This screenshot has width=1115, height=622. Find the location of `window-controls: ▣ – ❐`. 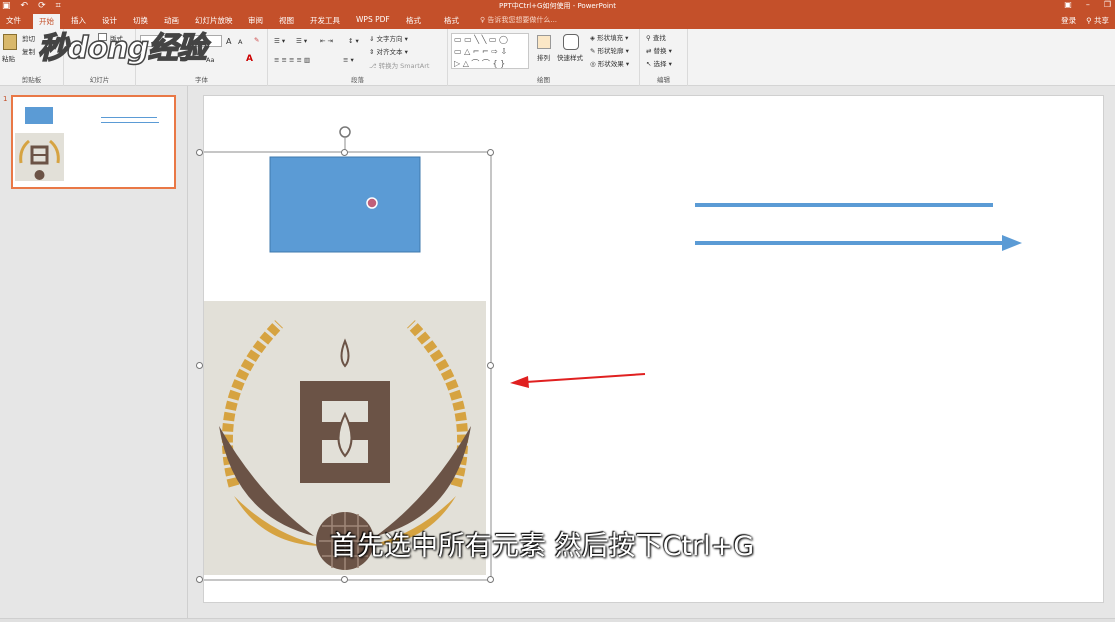

window-controls: ▣ – ❐ is located at coordinates (1087, 4).